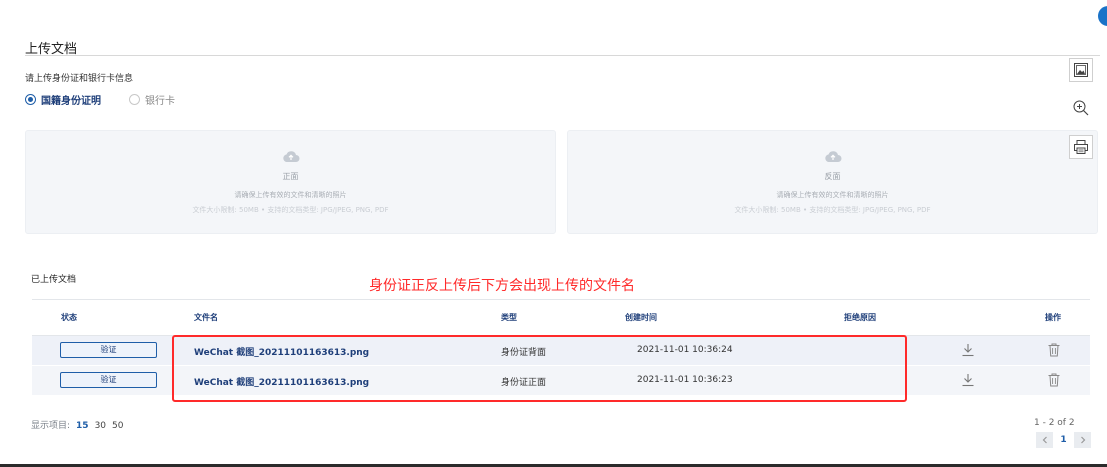  I want to click on radio-bank-card, so click(134, 99).